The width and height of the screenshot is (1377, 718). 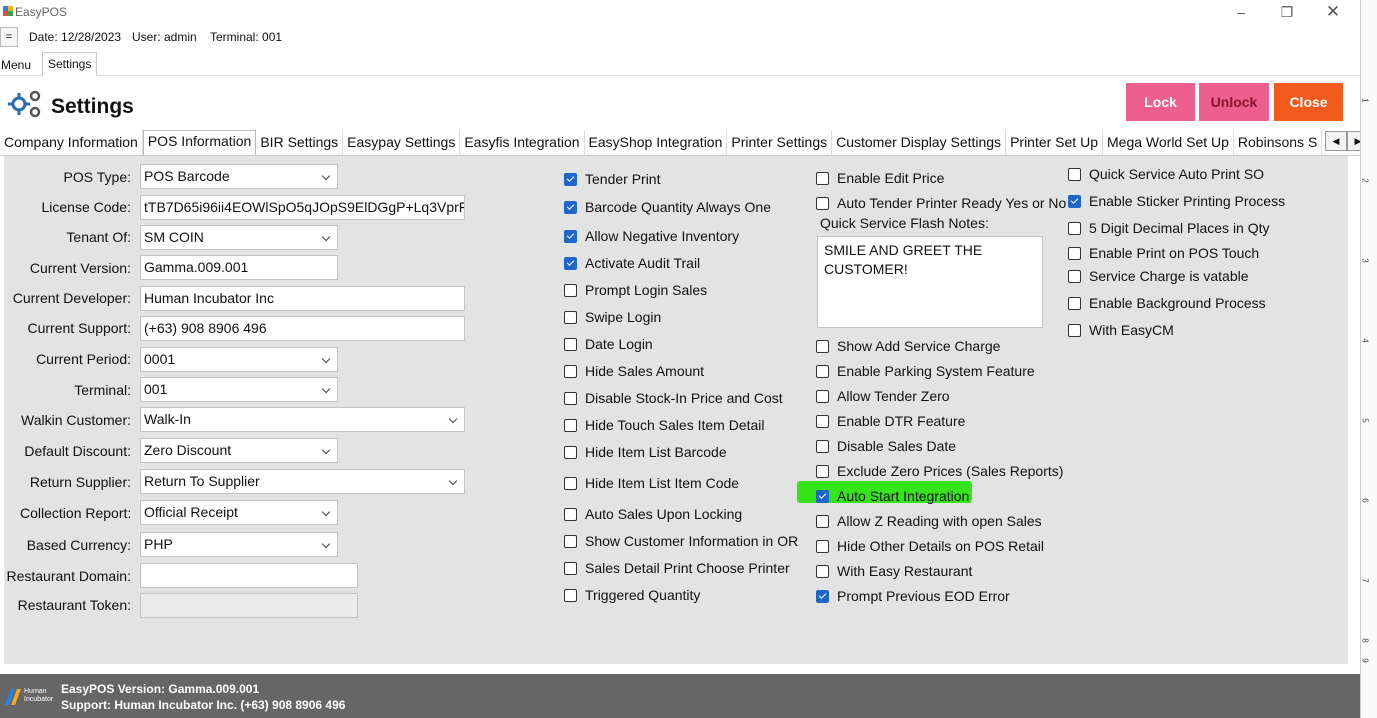 I want to click on menu-item-menu: Menu, so click(x=16, y=65).